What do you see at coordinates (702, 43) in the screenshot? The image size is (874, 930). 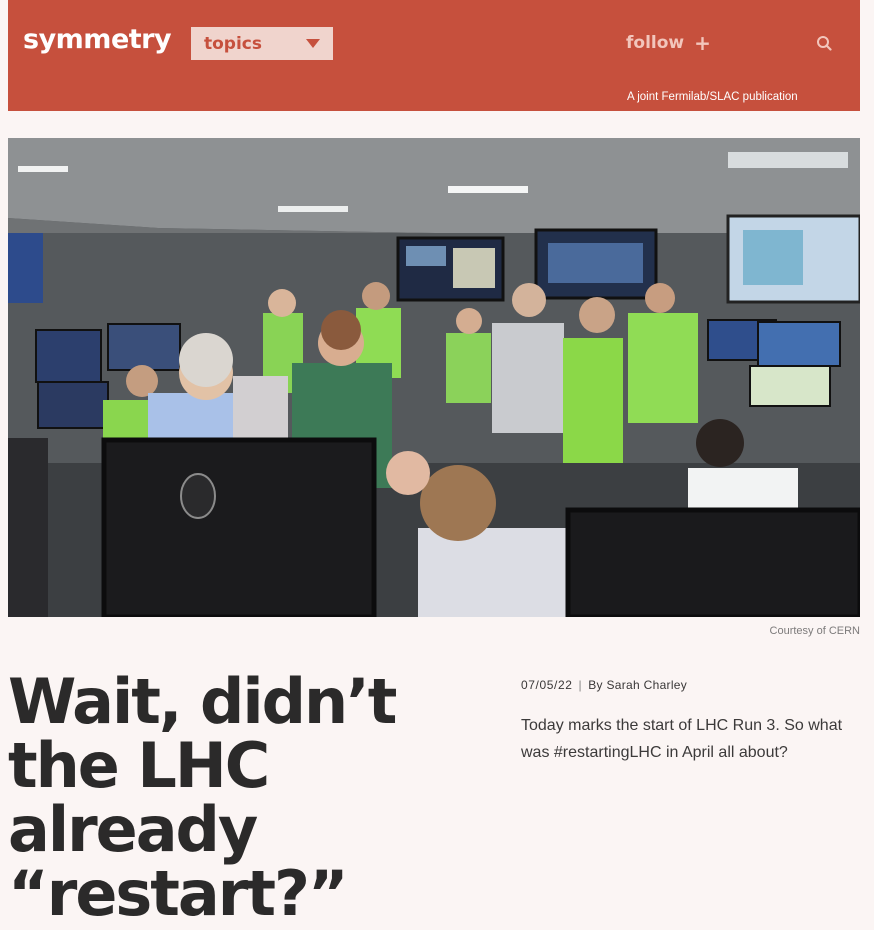 I see `plus-icon: +` at bounding box center [702, 43].